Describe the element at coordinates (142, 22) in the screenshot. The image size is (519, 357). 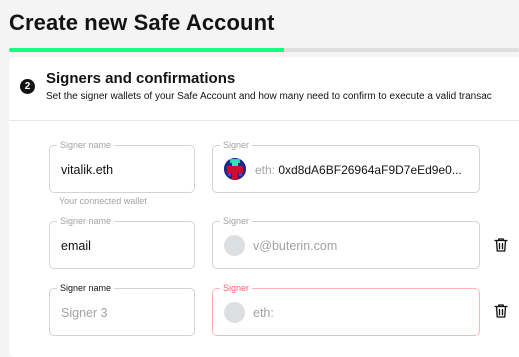
I see `page-title: Create new Safe Account` at that location.